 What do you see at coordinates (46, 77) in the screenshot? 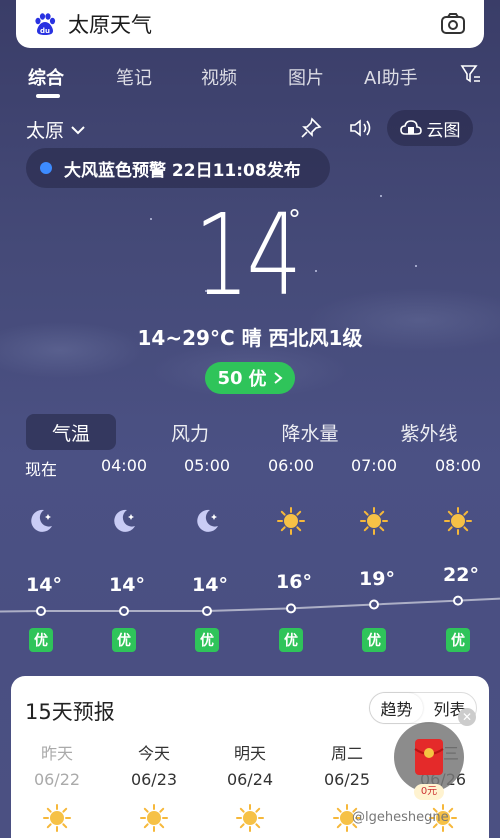
I see `tab-comprehensive: 综合` at bounding box center [46, 77].